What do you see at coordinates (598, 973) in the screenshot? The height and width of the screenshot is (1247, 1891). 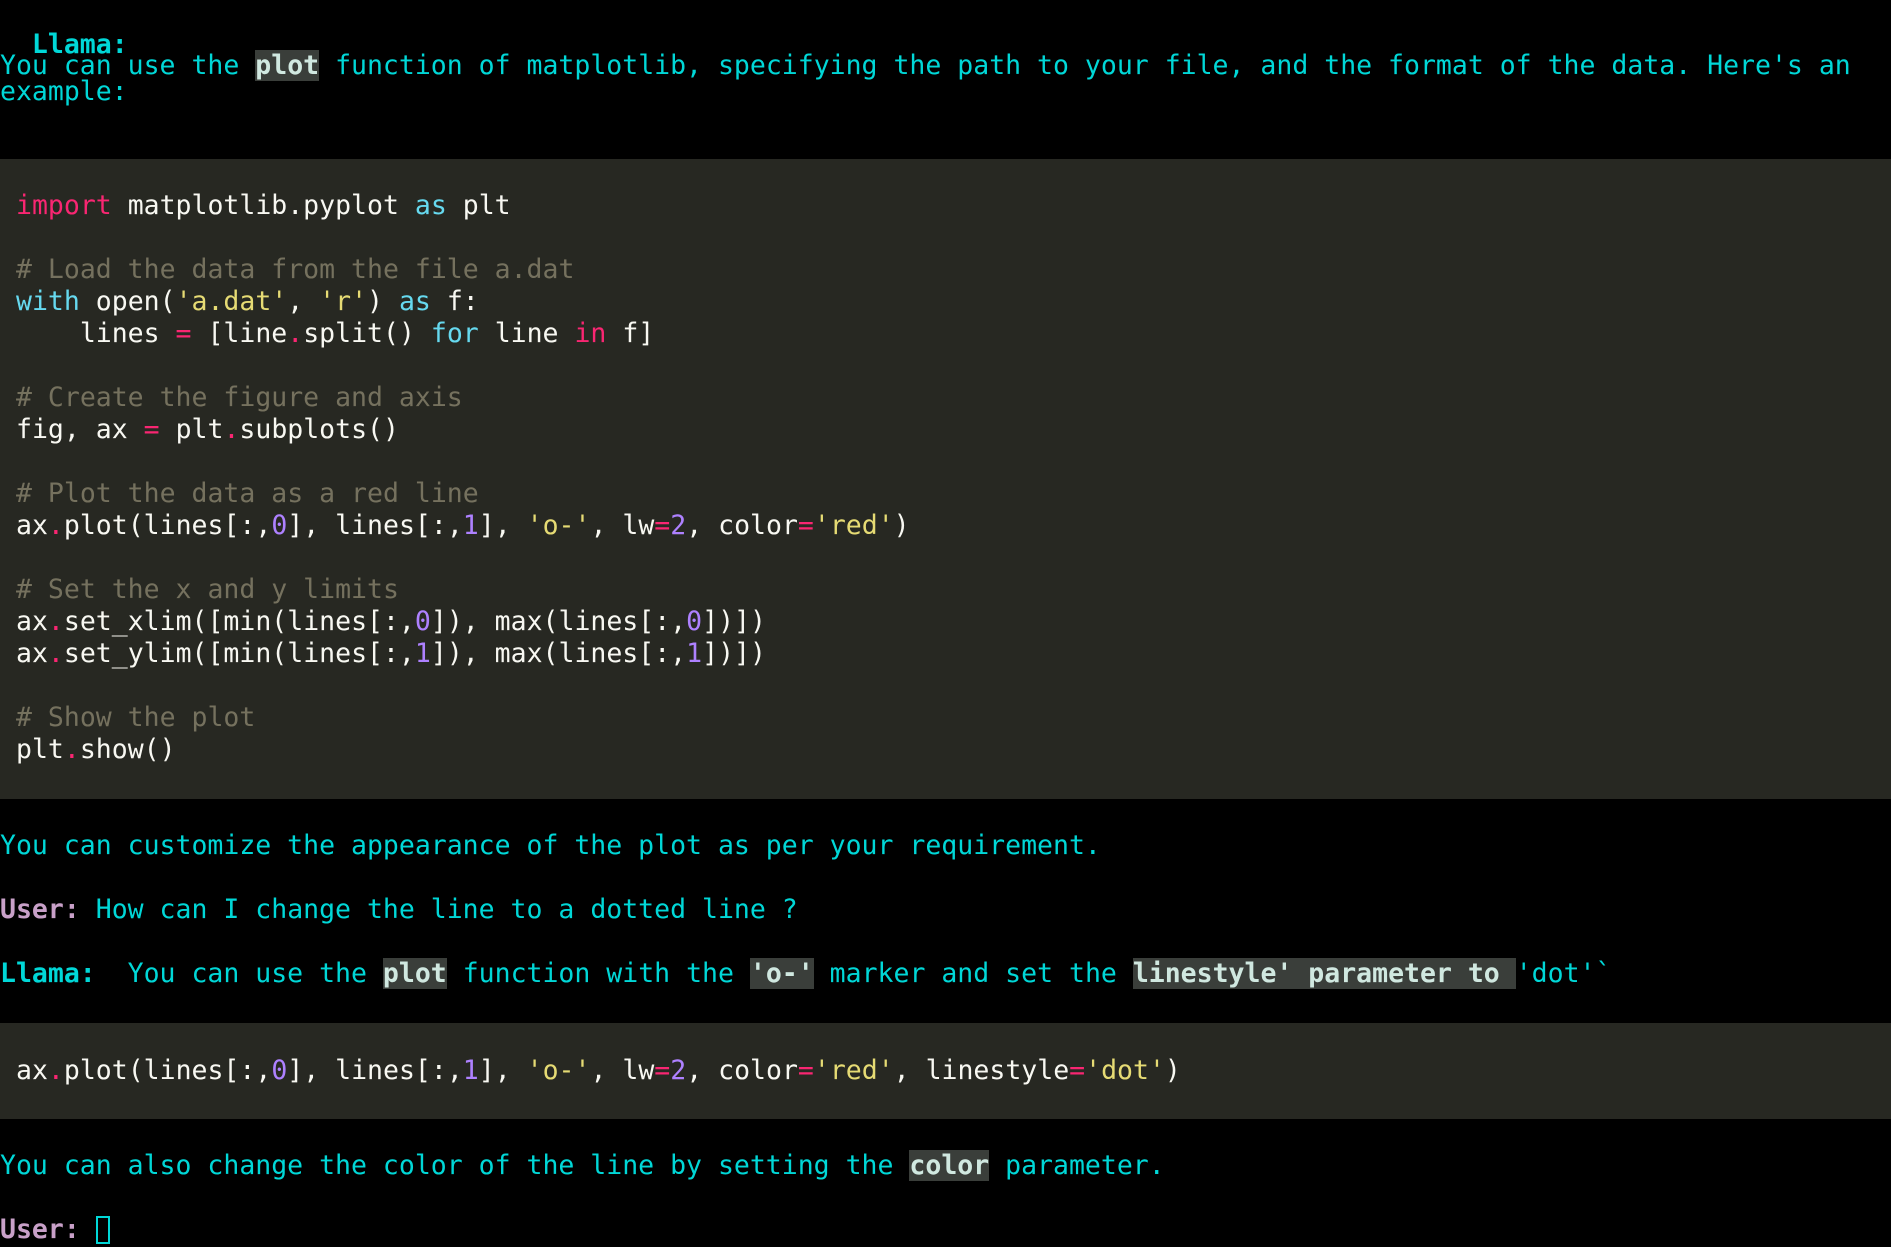 I see `message-text: function with the` at bounding box center [598, 973].